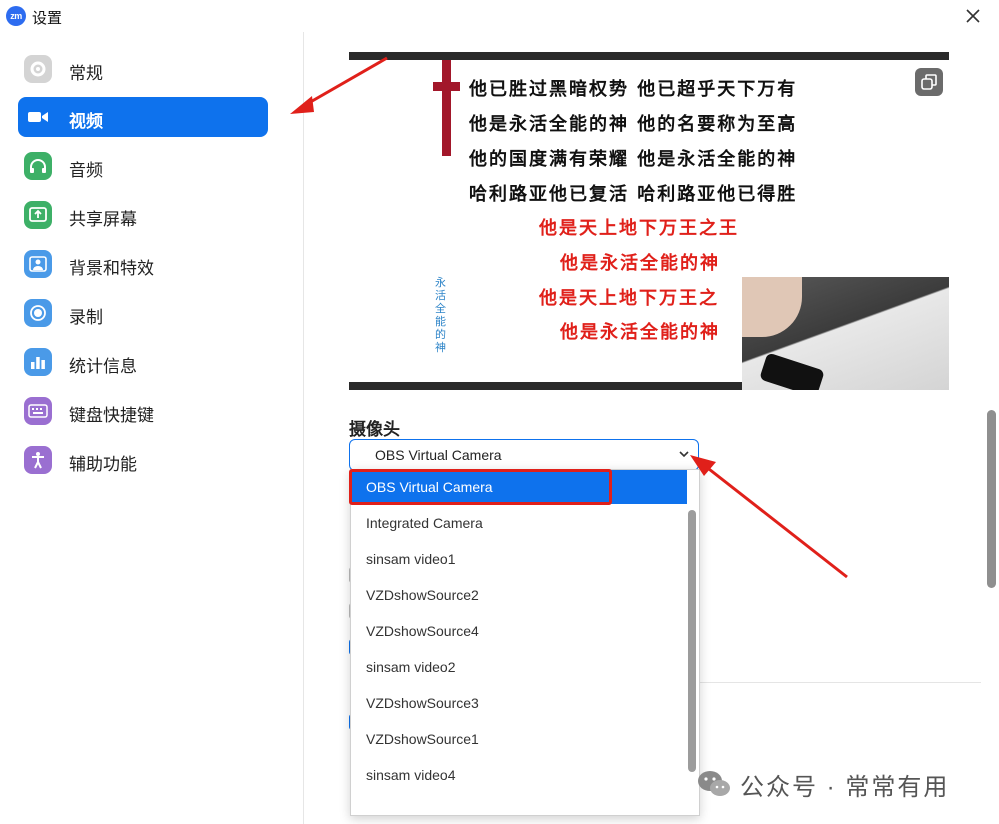  What do you see at coordinates (524, 455) in the screenshot?
I see `camera-select: OBS Virtual Camera` at bounding box center [524, 455].